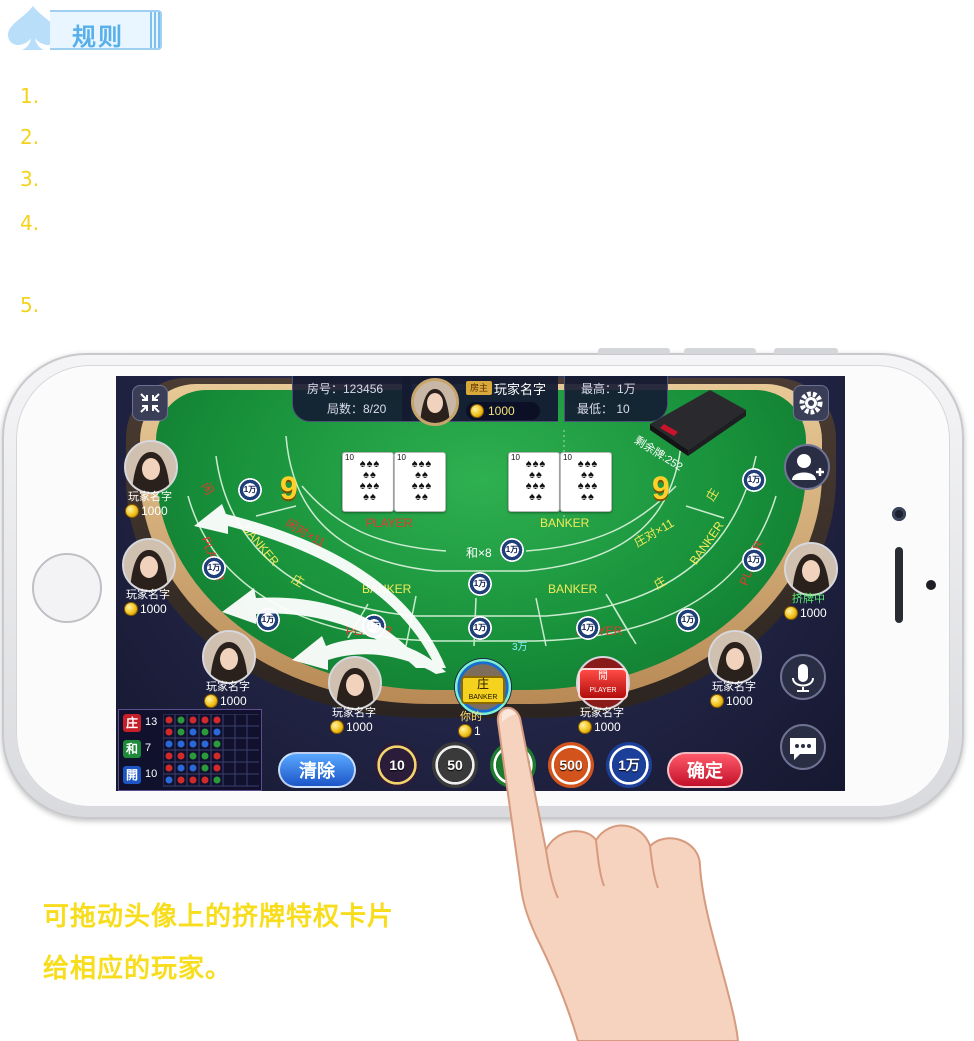  What do you see at coordinates (354, 713) in the screenshot?
I see `seat-name-4: 玩家名字` at bounding box center [354, 713].